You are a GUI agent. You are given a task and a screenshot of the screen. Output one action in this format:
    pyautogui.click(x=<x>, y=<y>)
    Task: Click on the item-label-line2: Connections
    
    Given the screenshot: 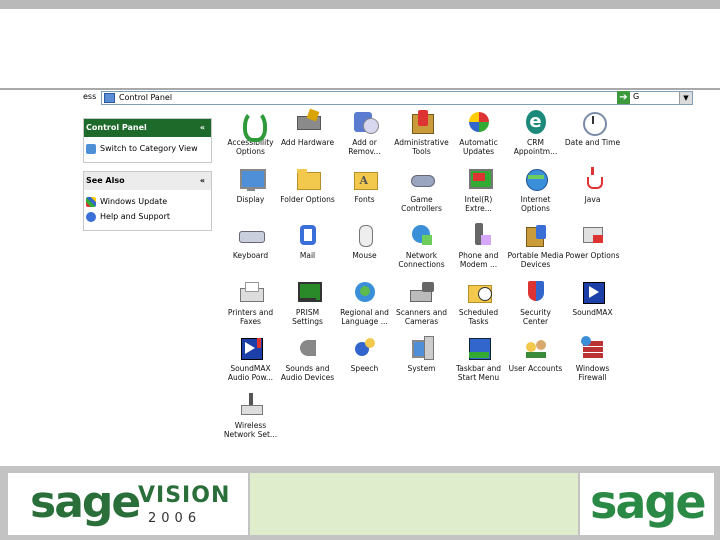 What is the action you would take?
    pyautogui.click(x=421, y=264)
    